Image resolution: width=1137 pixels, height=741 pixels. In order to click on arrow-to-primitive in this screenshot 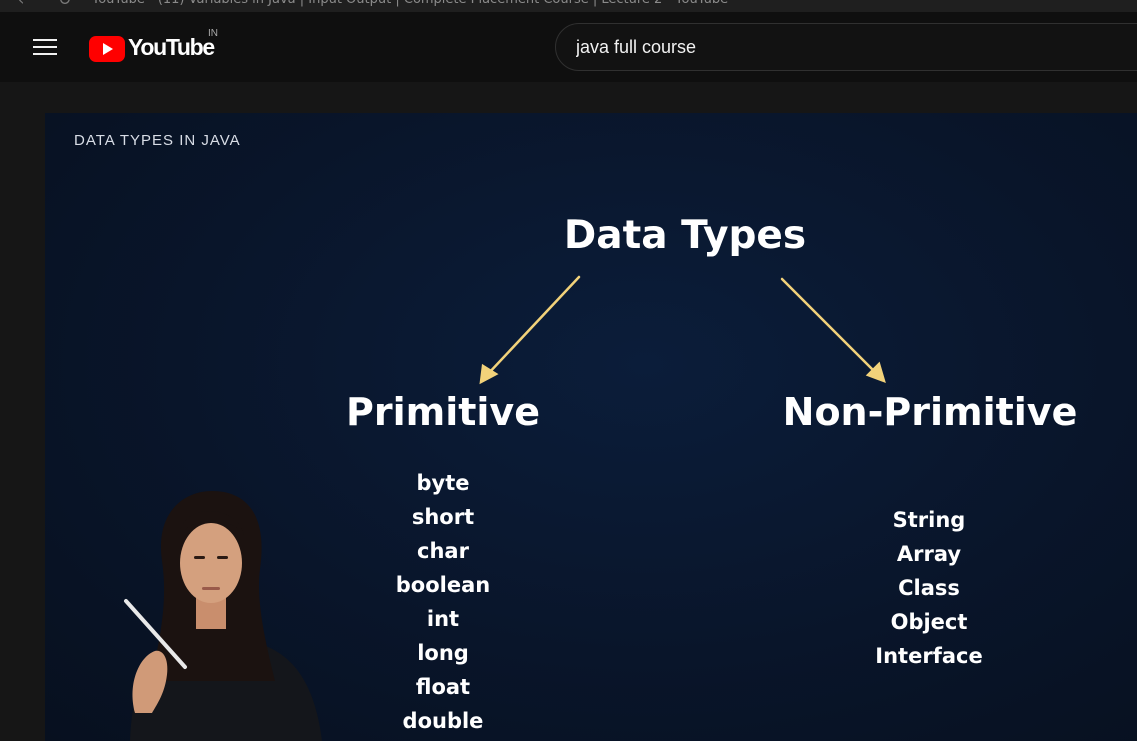, I will do `click(533, 326)`.